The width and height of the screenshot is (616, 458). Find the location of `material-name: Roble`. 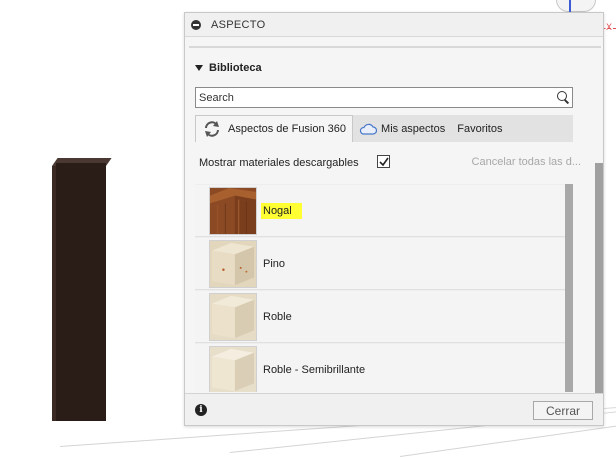

material-name: Roble is located at coordinates (277, 316).